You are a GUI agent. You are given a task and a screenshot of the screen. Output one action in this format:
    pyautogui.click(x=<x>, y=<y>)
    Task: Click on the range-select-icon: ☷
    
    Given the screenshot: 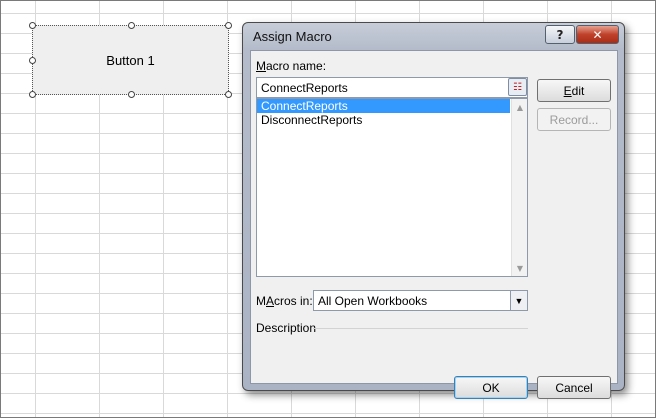 What is the action you would take?
    pyautogui.click(x=517, y=87)
    